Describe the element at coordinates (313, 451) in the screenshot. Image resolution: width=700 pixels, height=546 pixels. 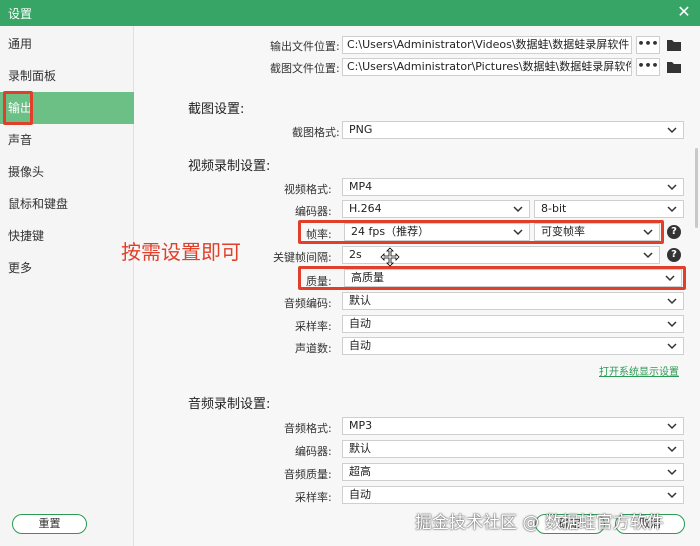
I see `audio-encoder-label: 编码器:` at that location.